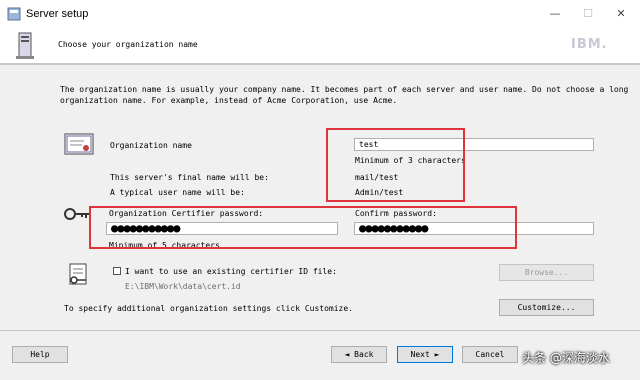 The width and height of the screenshot is (640, 380). Describe the element at coordinates (555, 14) in the screenshot. I see `minimize-button: —` at that location.